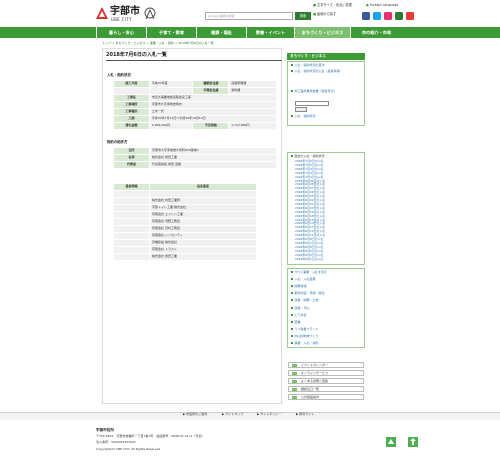 This screenshot has height=459, width=500. Describe the element at coordinates (203, 243) in the screenshot. I see `bidder-item: 高橋建設 株式会社` at that location.